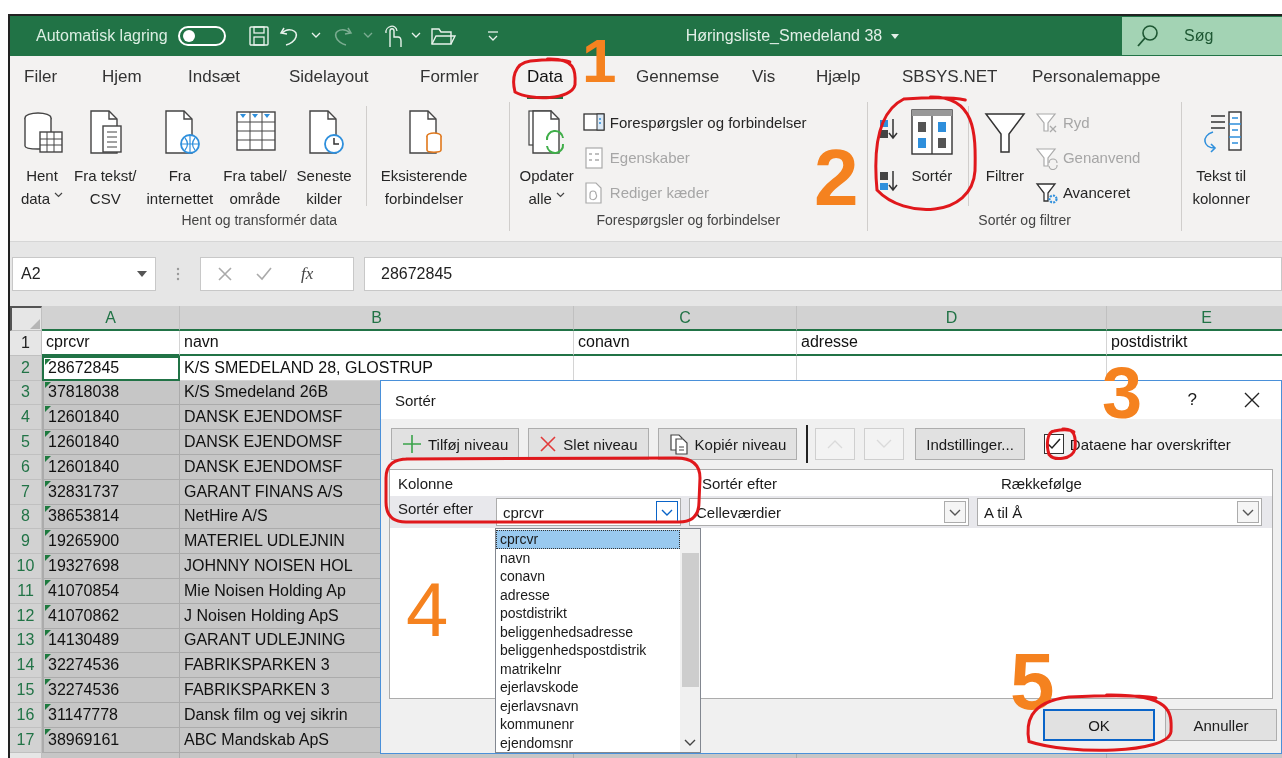  Describe the element at coordinates (26, 641) in the screenshot. I see `row-header: 13` at that location.